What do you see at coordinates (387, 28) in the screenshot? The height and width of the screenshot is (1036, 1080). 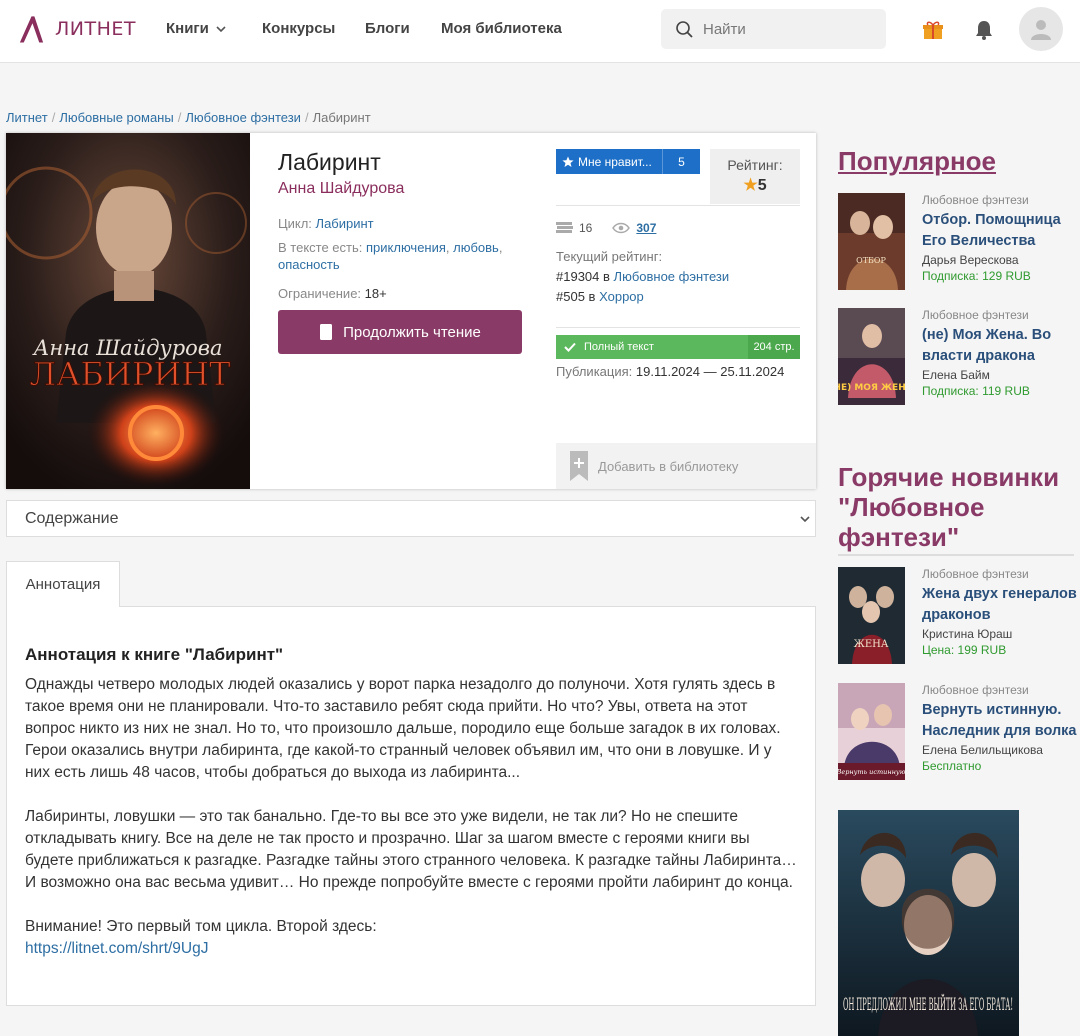 I see `nav-blogs: Блоги` at bounding box center [387, 28].